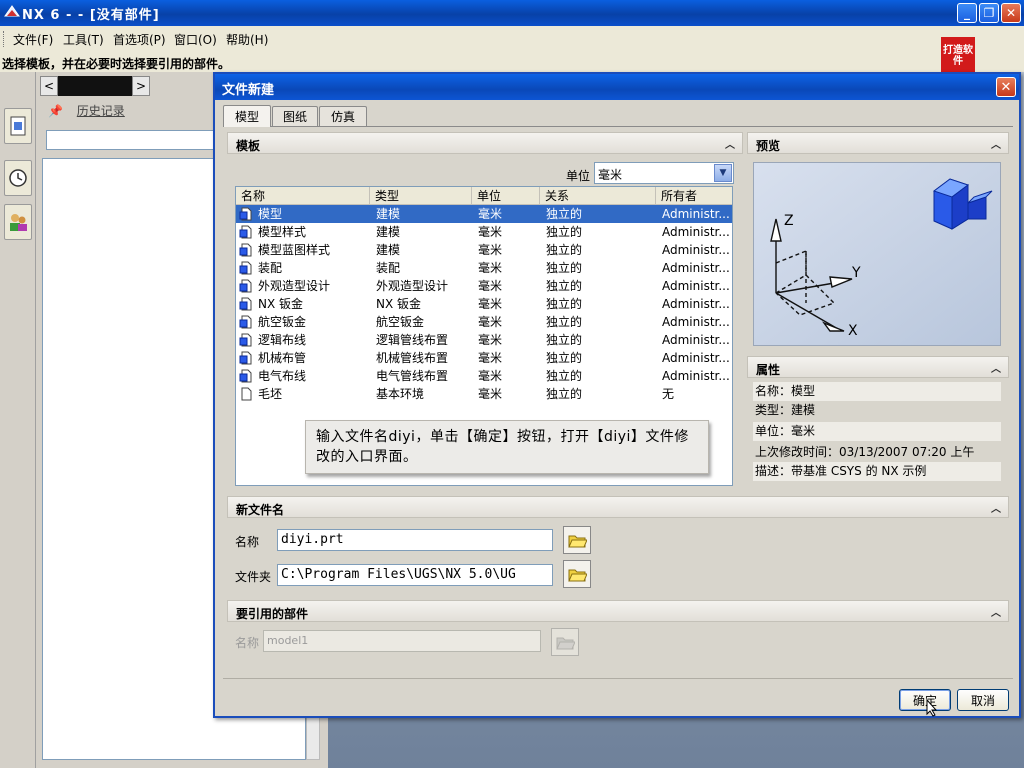  What do you see at coordinates (484, 394) in the screenshot?
I see `table-row: 毛坯 基本环境 毫米 独立的 无` at bounding box center [484, 394].